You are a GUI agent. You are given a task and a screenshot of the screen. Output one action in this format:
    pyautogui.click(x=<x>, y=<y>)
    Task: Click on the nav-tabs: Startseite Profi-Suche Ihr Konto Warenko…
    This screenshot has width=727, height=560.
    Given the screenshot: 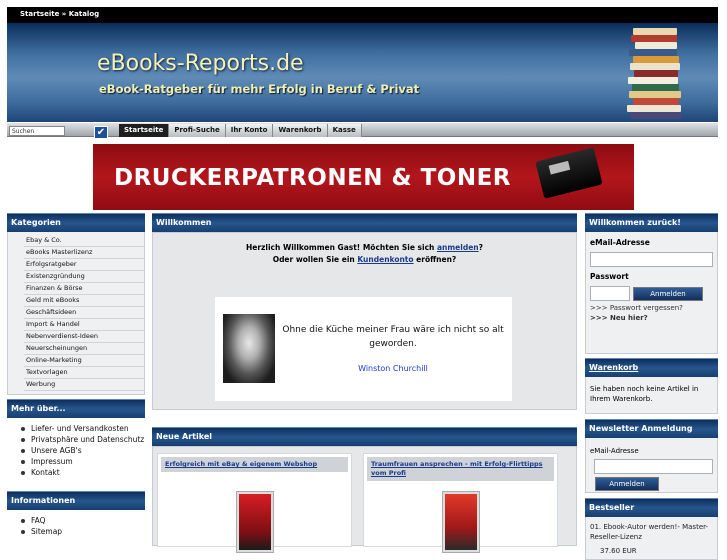 What is the action you would take?
    pyautogui.click(x=240, y=130)
    